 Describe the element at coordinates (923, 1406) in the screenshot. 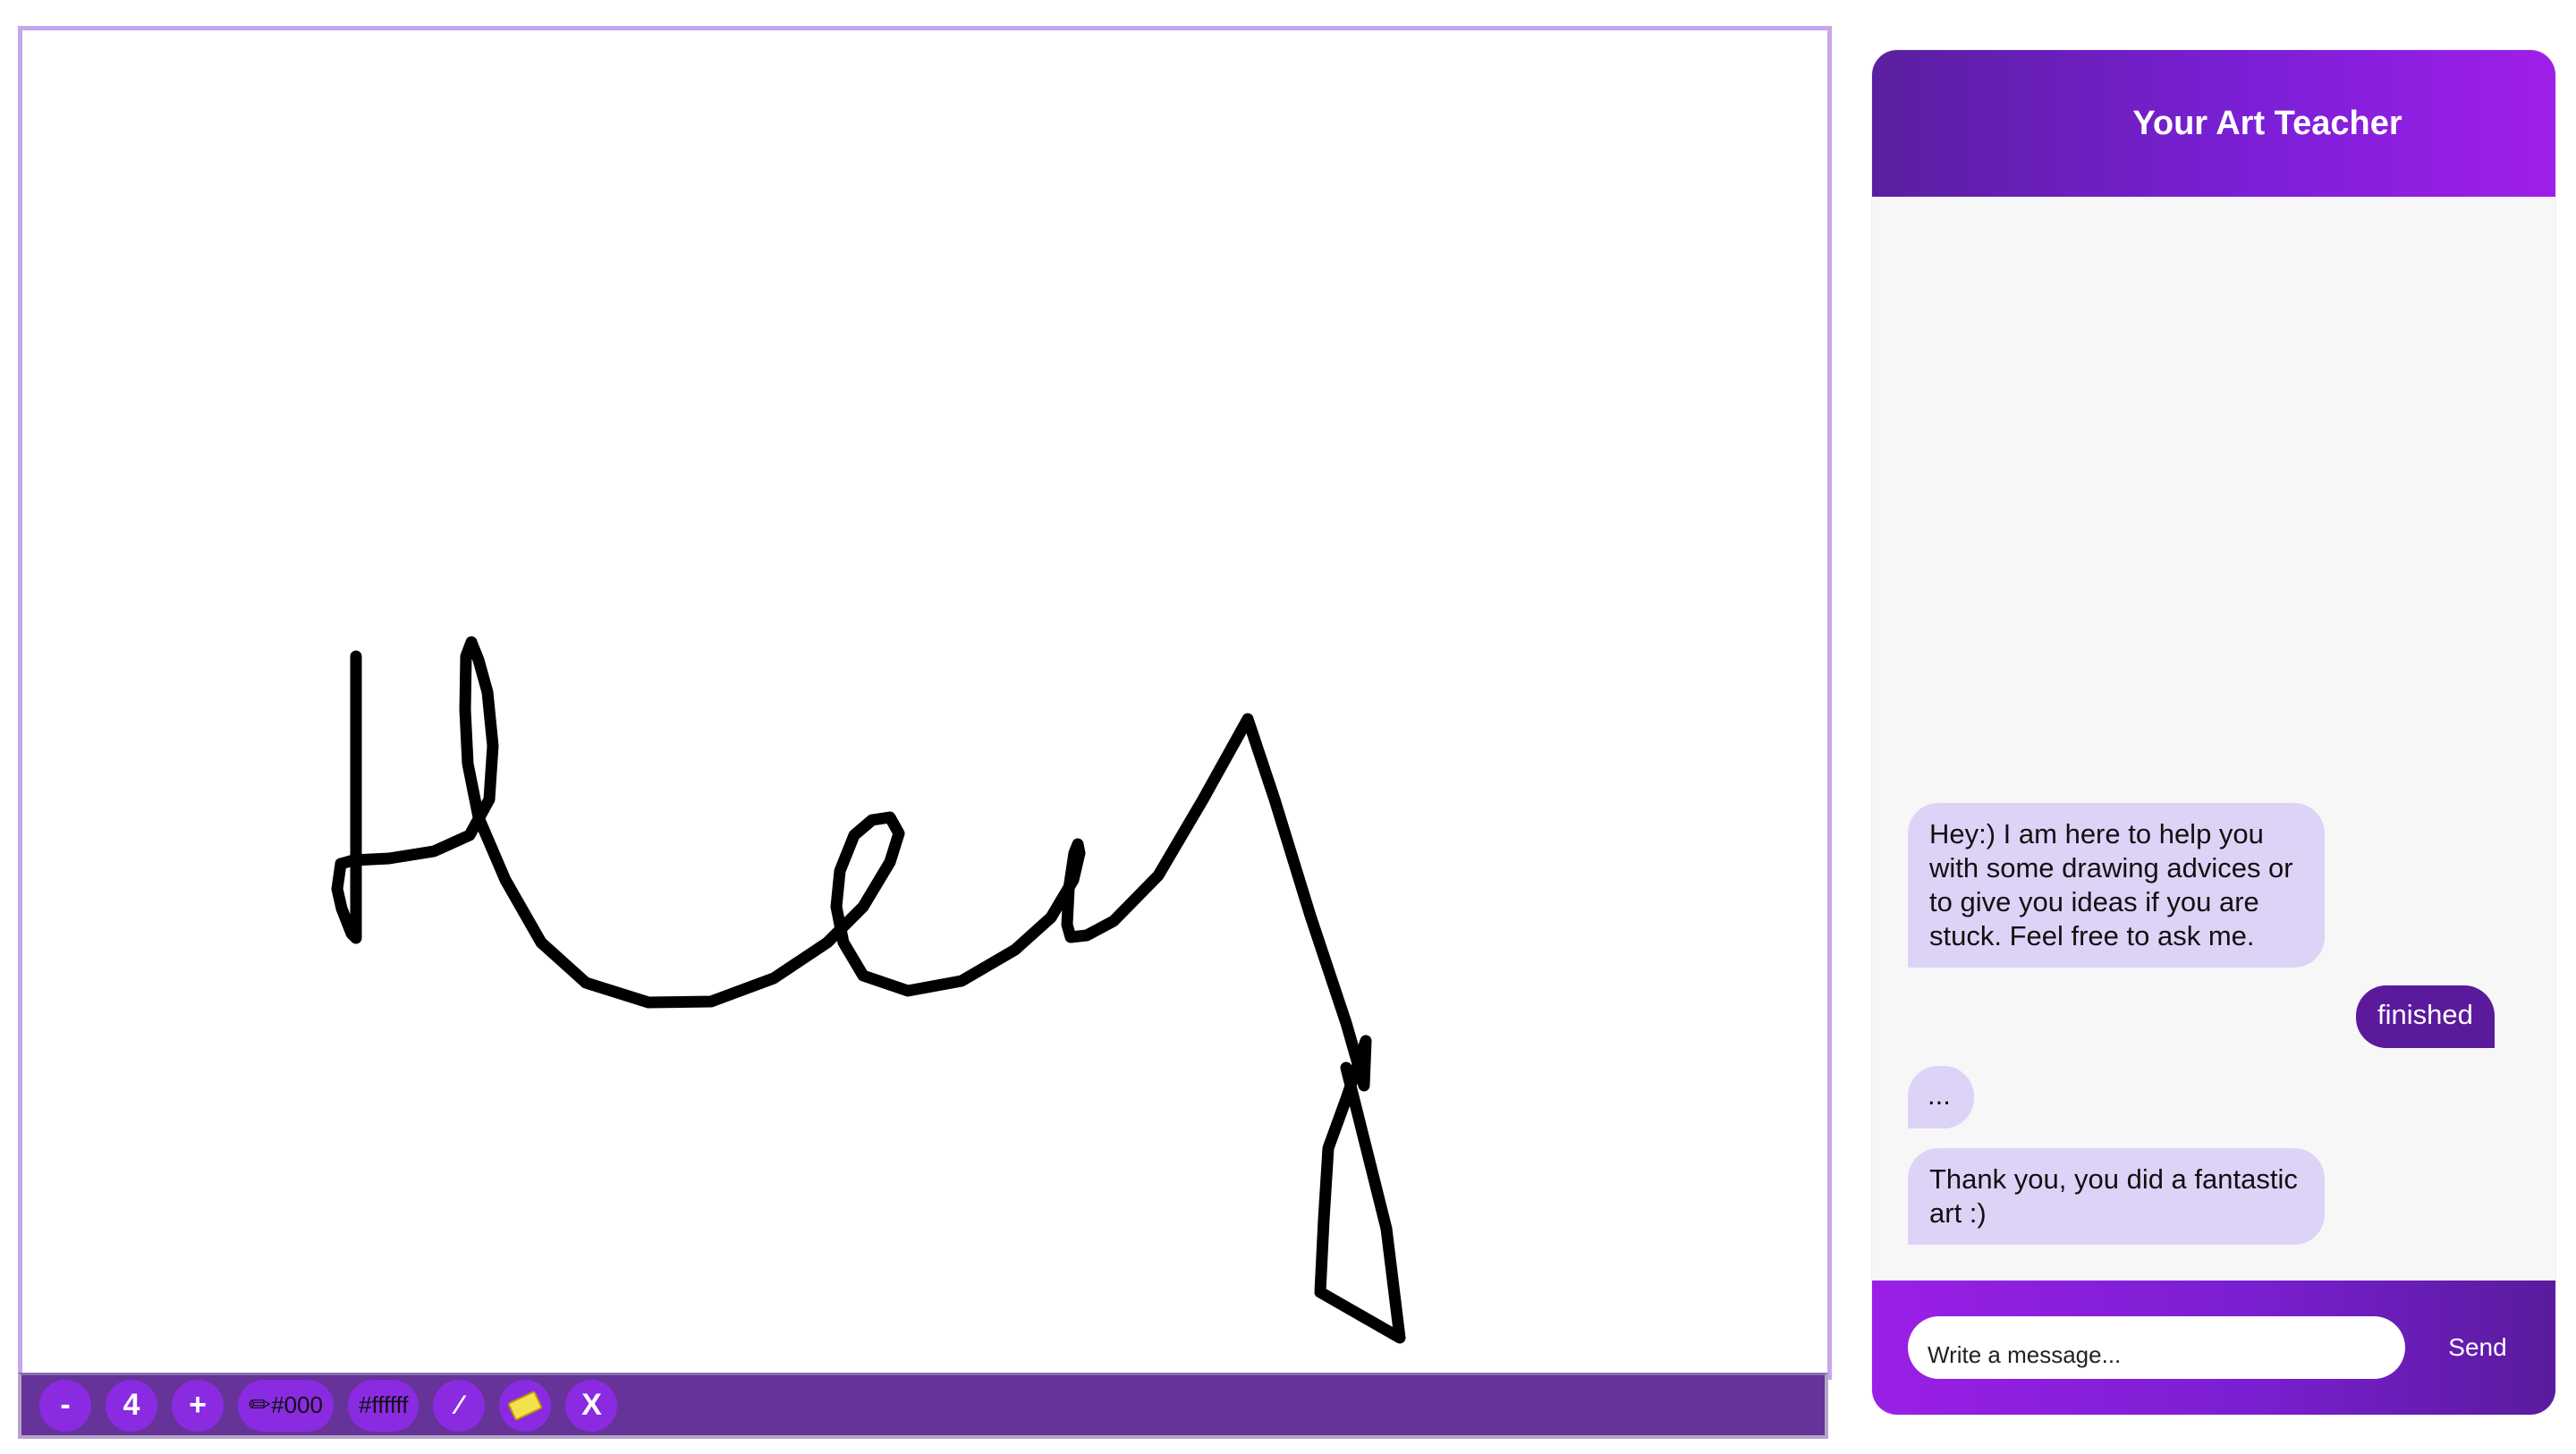

I see `drawing-toolbar: - 4 + ✏ #000 #ffffff ⁄ X` at that location.